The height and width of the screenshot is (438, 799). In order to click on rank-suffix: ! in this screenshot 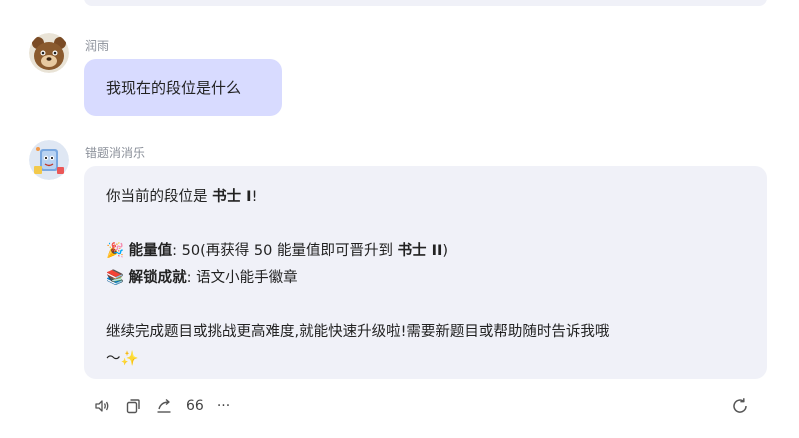, I will do `click(254, 197)`.